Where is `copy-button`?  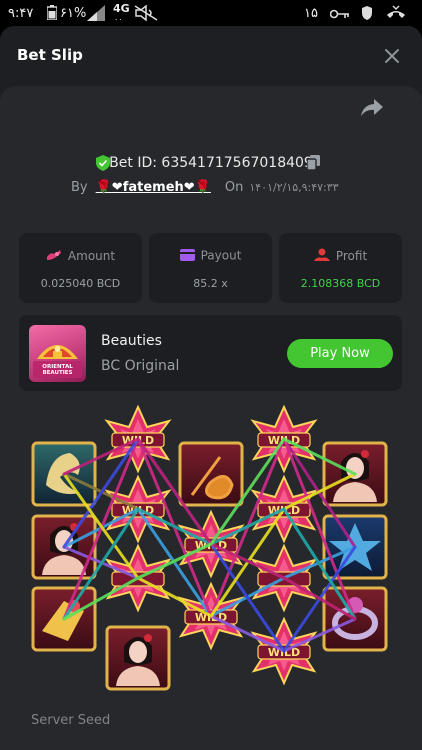 copy-button is located at coordinates (313, 163).